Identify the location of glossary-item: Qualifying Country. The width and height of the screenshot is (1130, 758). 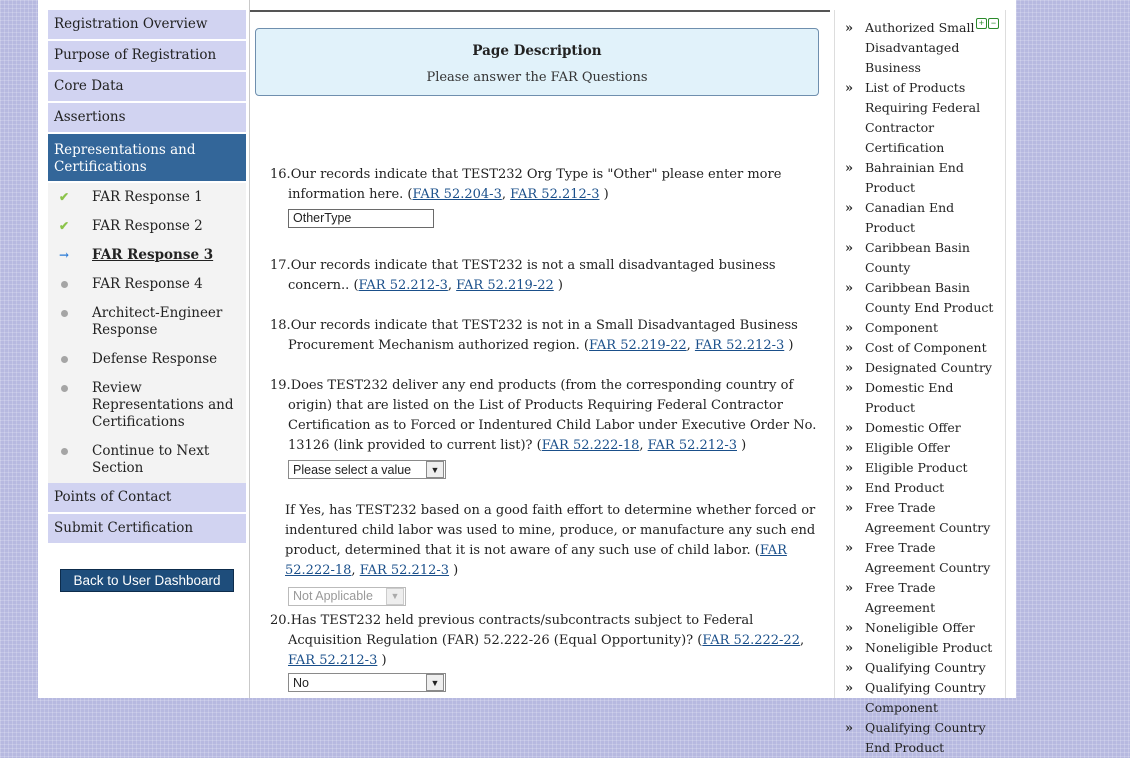
(920, 668).